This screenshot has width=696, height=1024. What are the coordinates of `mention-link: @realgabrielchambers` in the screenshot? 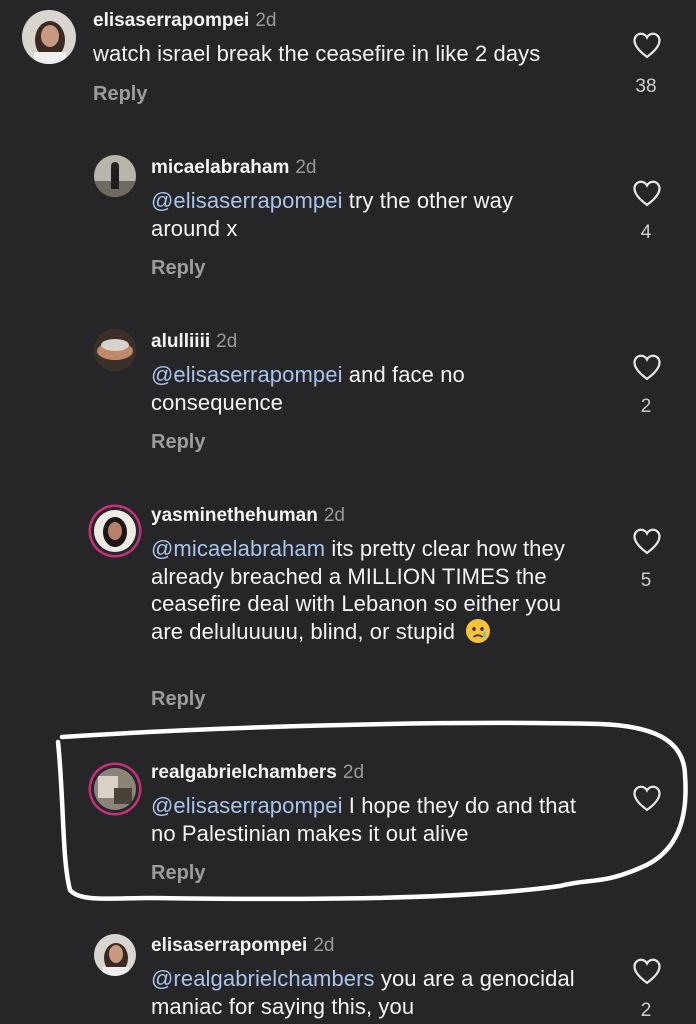 It's located at (263, 978).